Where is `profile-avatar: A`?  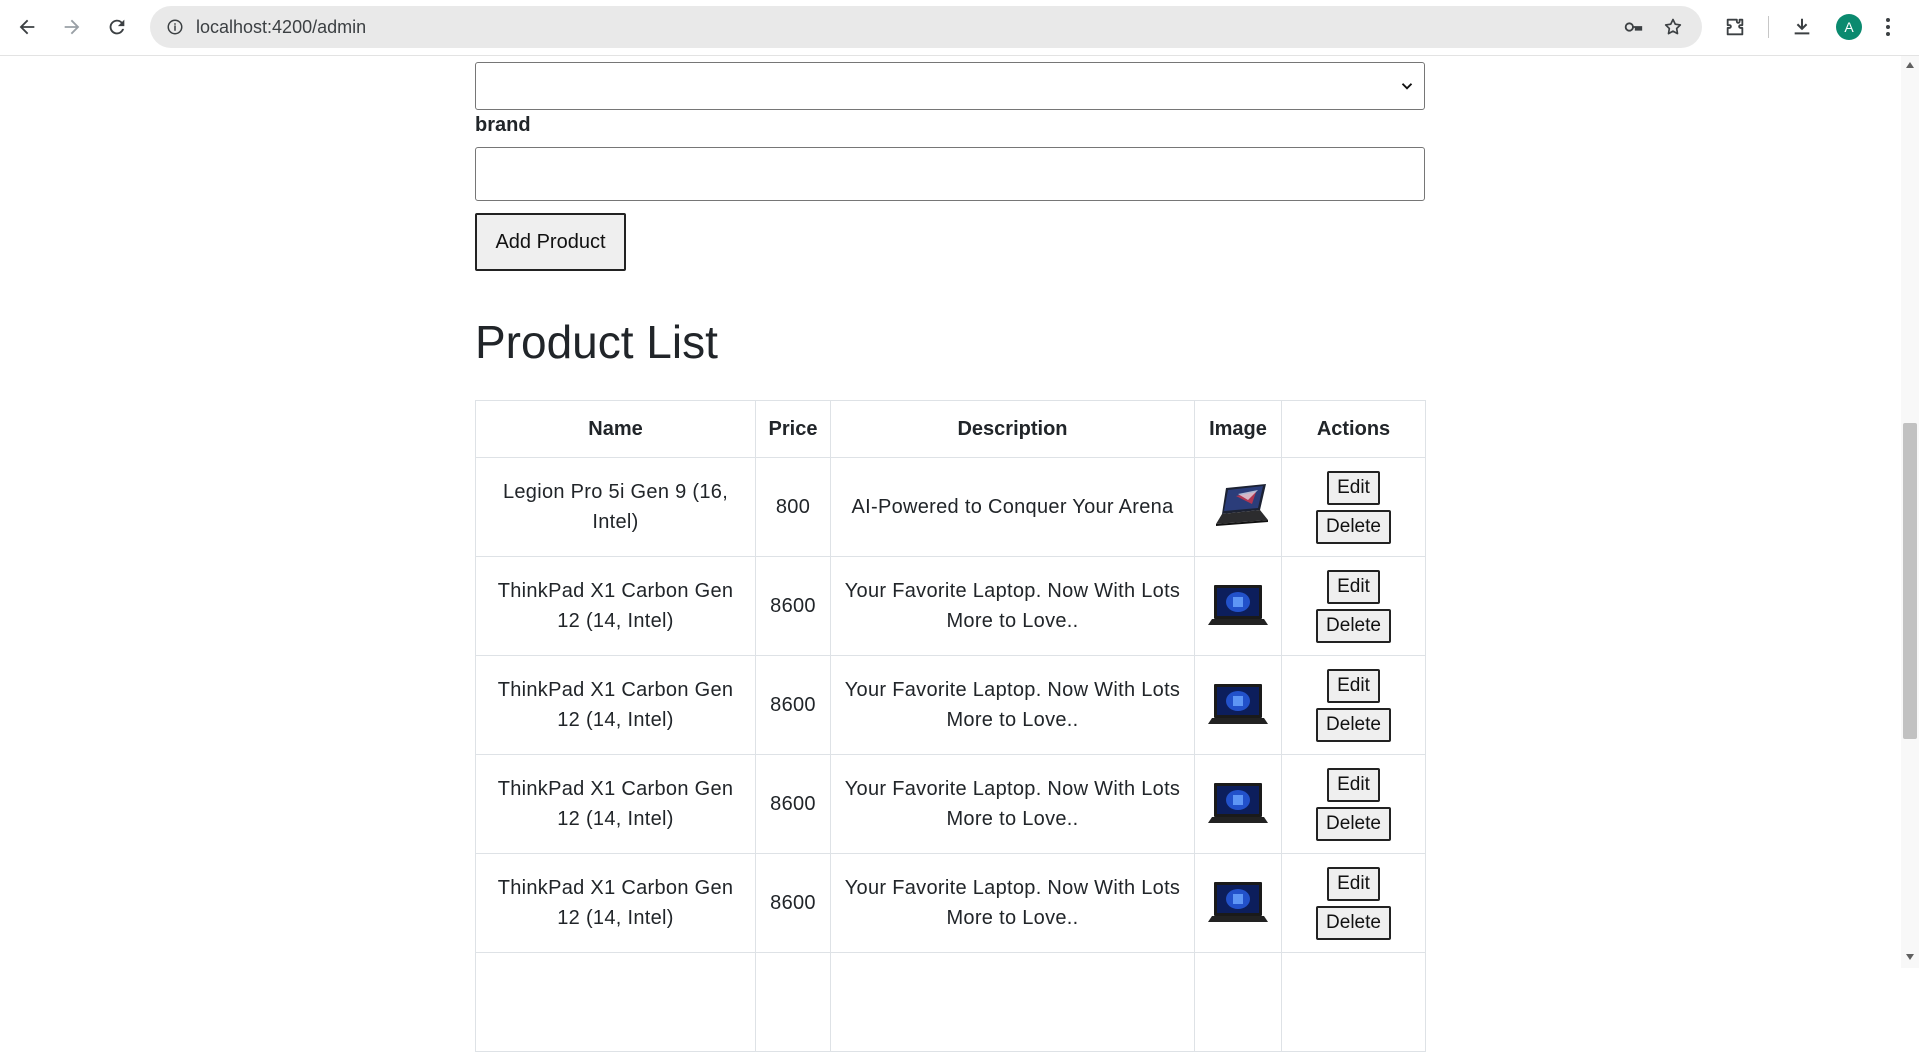
profile-avatar: A is located at coordinates (1849, 27).